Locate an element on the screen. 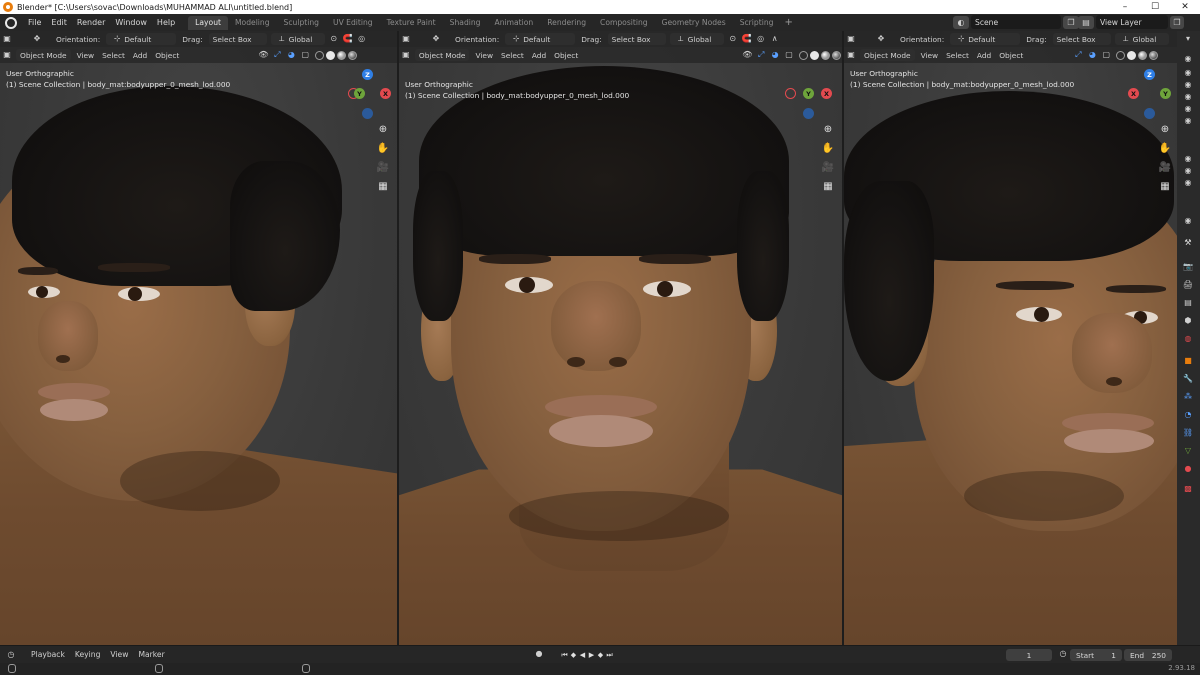 The image size is (1200, 675). menu-keying: Keying is located at coordinates (88, 654).